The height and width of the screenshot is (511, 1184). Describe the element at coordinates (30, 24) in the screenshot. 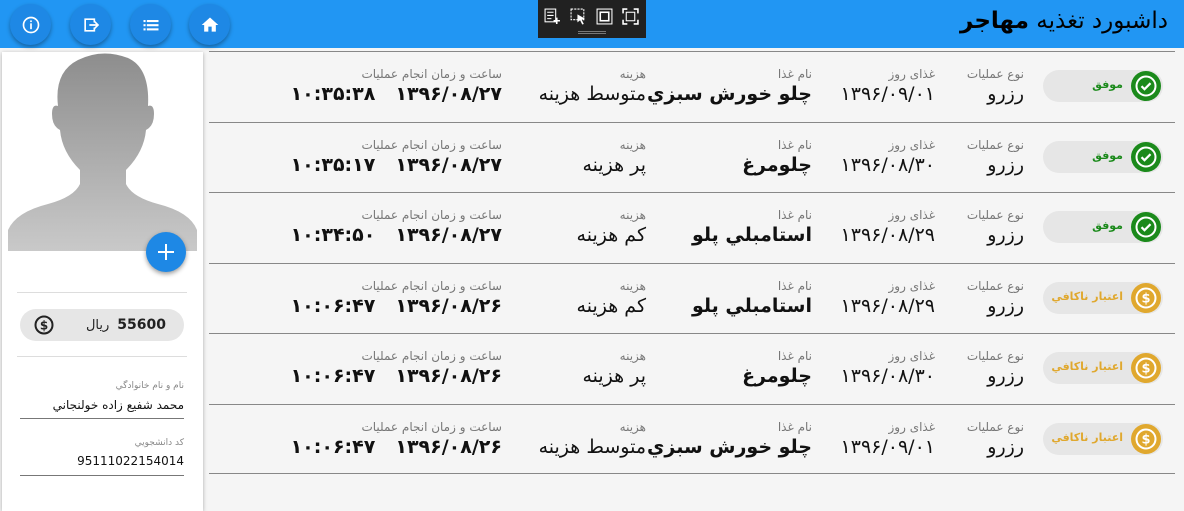

I see `info-button` at that location.